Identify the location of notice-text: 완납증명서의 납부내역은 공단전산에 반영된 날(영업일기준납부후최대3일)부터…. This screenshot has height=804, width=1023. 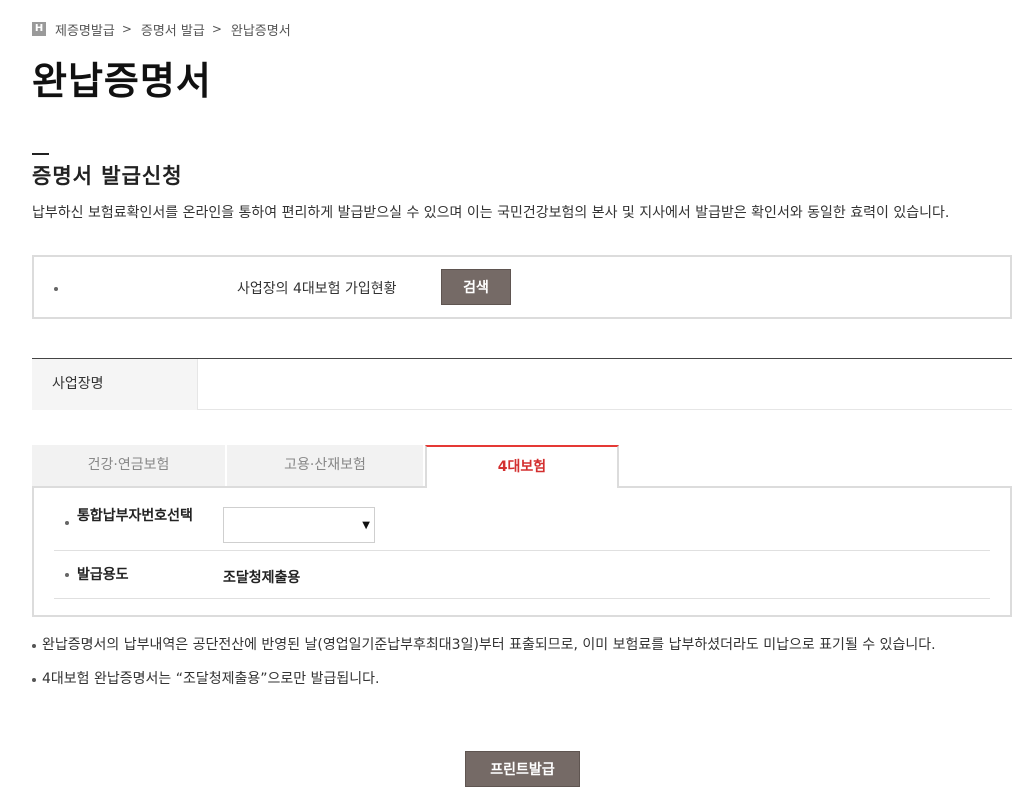
(489, 645).